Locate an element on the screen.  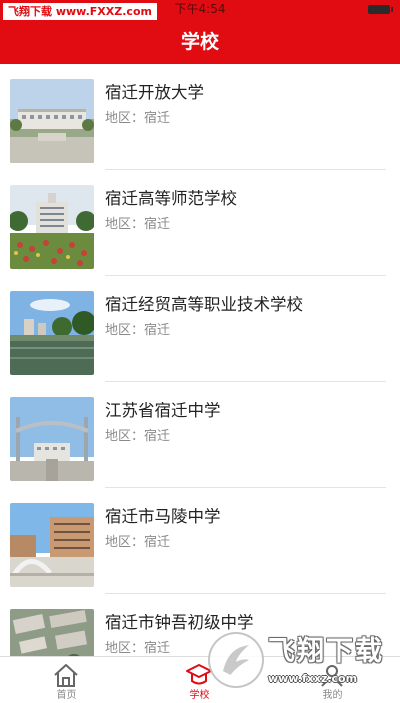
nav-bar: 学校 is located at coordinates (200, 42).